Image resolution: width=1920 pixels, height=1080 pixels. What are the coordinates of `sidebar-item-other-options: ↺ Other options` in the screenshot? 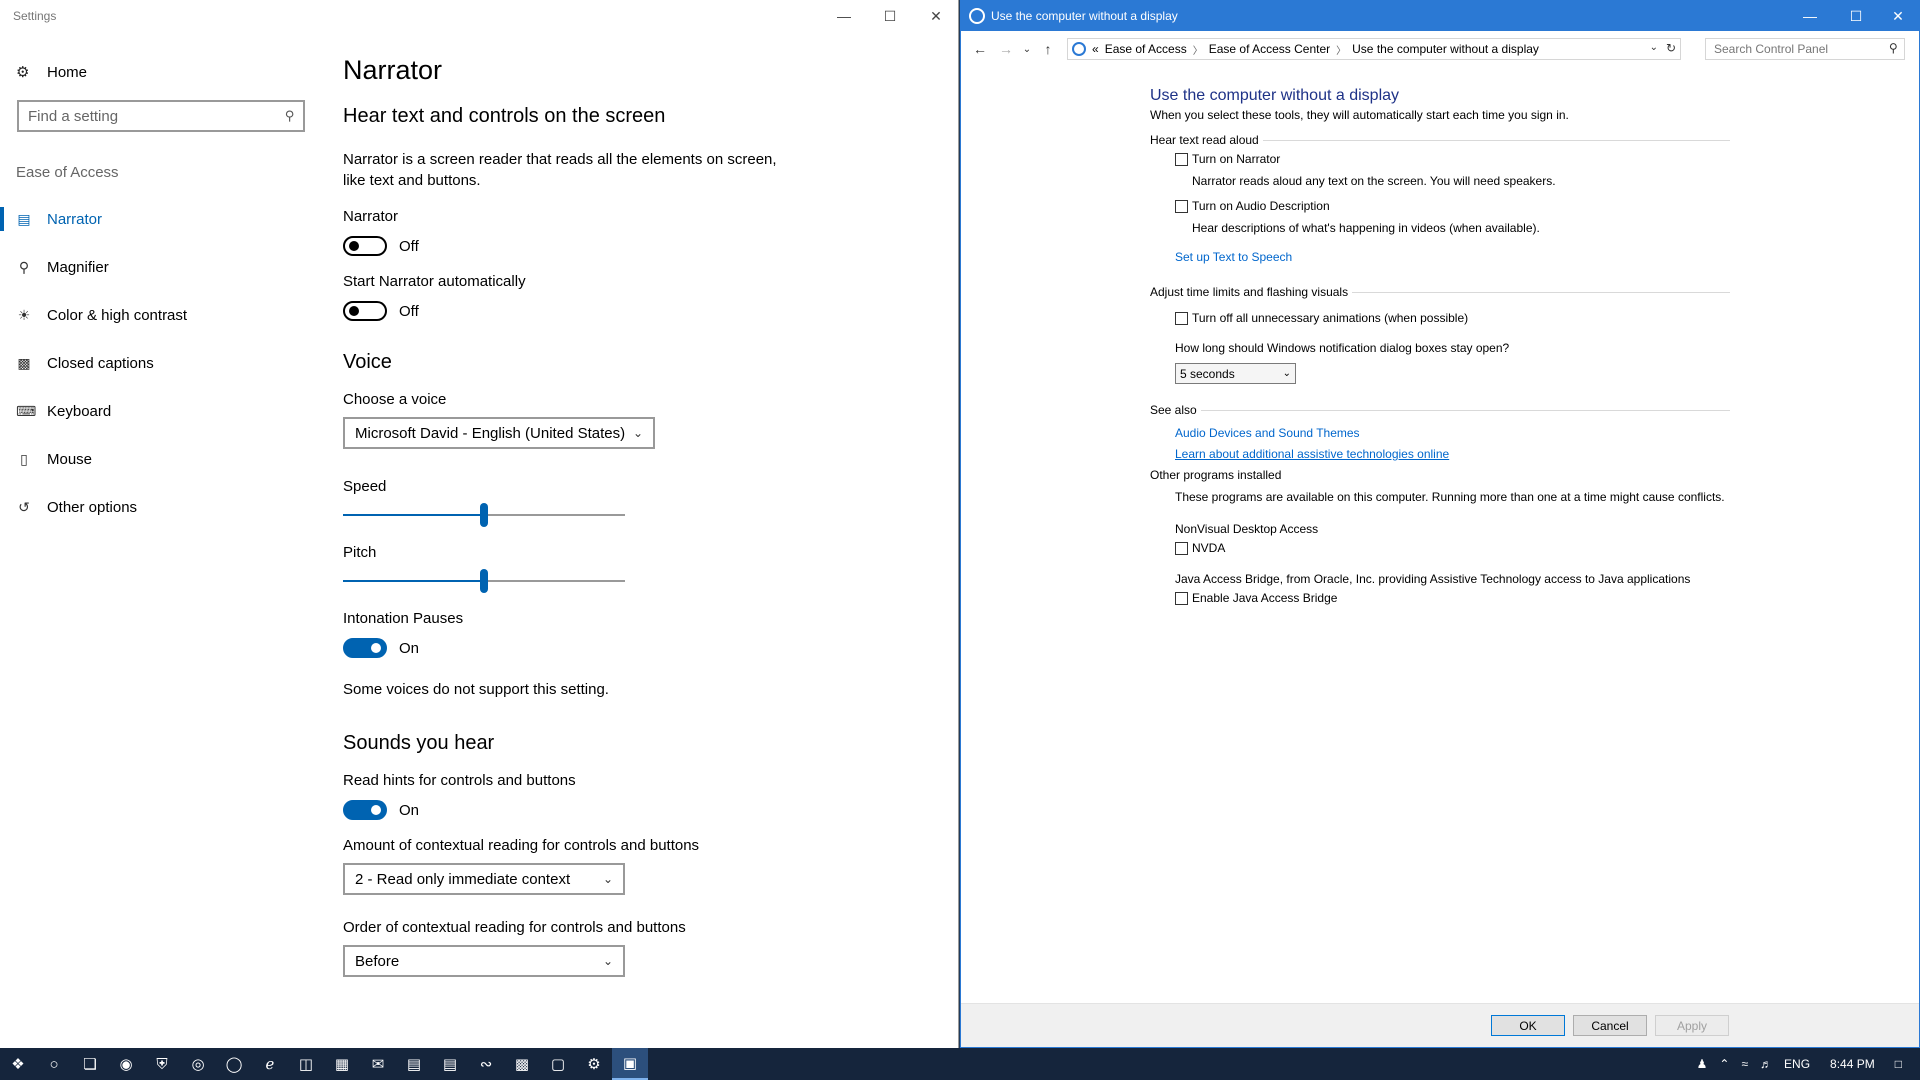 It's located at (160, 507).